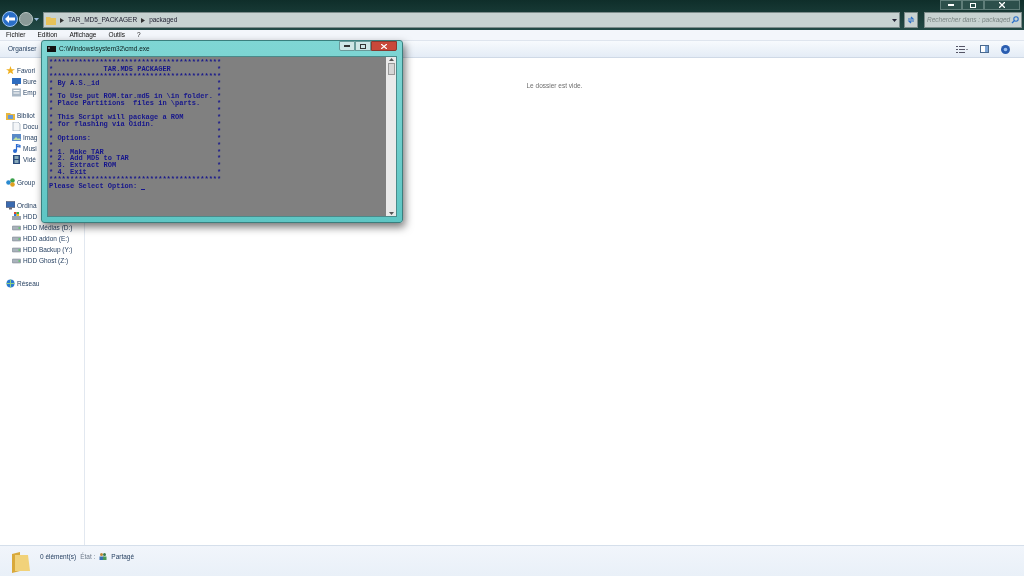  Describe the element at coordinates (16, 159) in the screenshot. I see `video-icon` at that location.